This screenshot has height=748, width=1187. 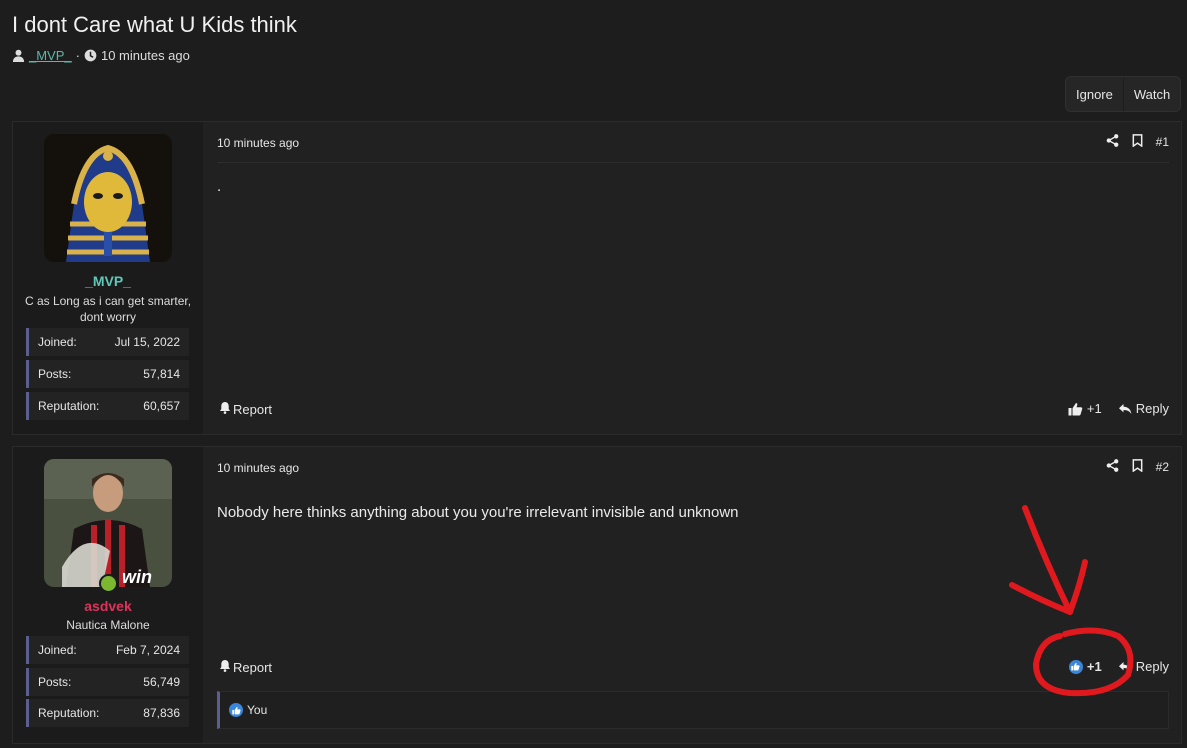 I want to click on stat-reputation: Reputation: 60,657, so click(x=107, y=406).